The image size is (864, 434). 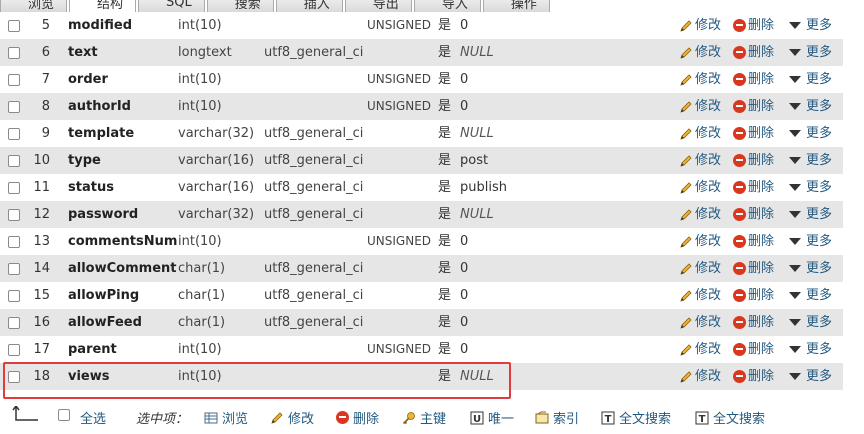 I want to click on select-all-checkbox, so click(x=64, y=415).